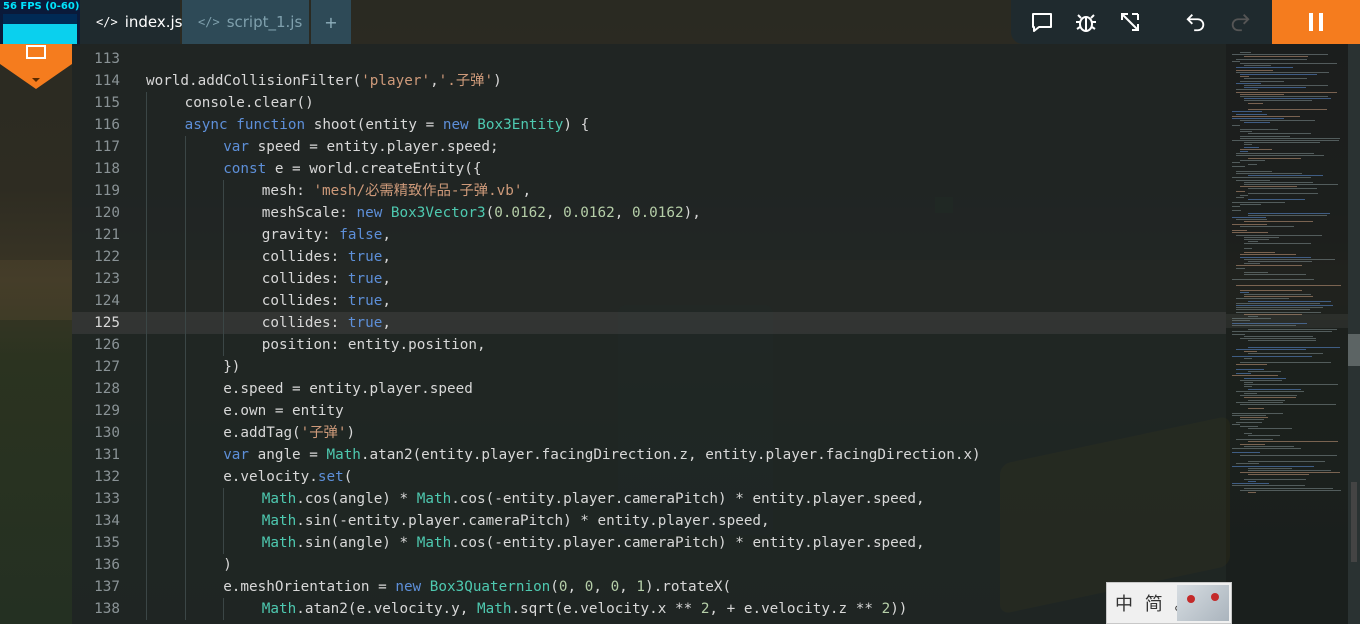  Describe the element at coordinates (606, 609) in the screenshot. I see `code-token: .sqrt(e.velocity.x **` at that location.